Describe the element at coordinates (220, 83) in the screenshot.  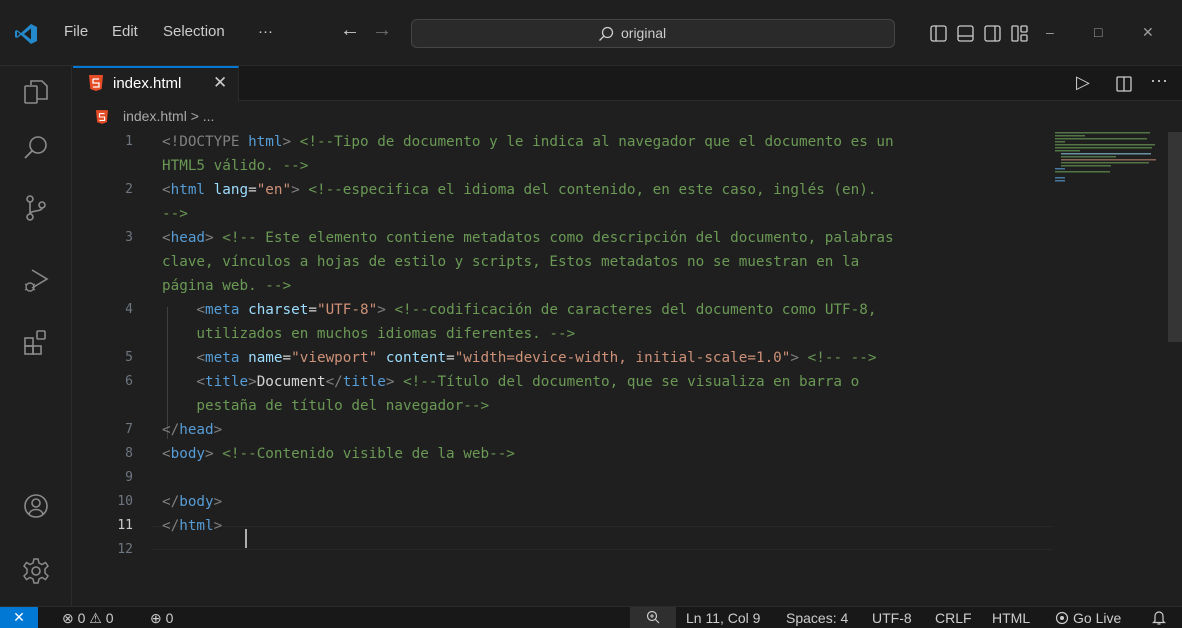
I see `tab-close-icon: ✕` at that location.